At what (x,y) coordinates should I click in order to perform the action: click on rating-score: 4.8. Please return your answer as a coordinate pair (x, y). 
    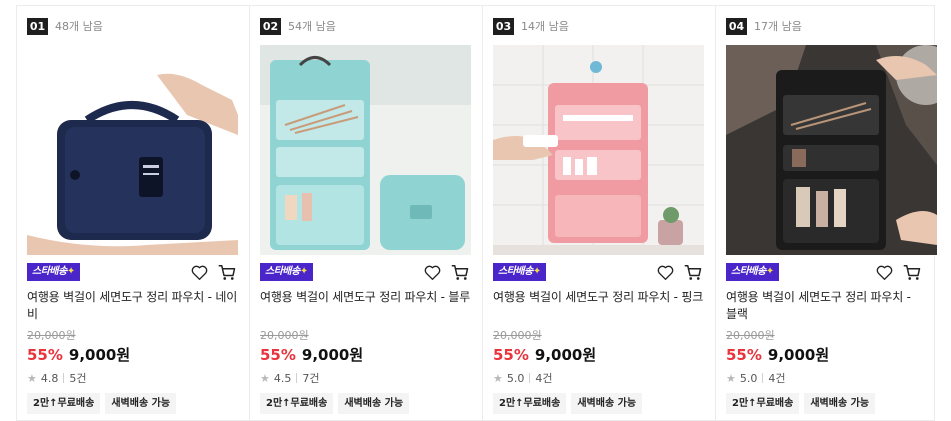
    Looking at the image, I should click on (49, 378).